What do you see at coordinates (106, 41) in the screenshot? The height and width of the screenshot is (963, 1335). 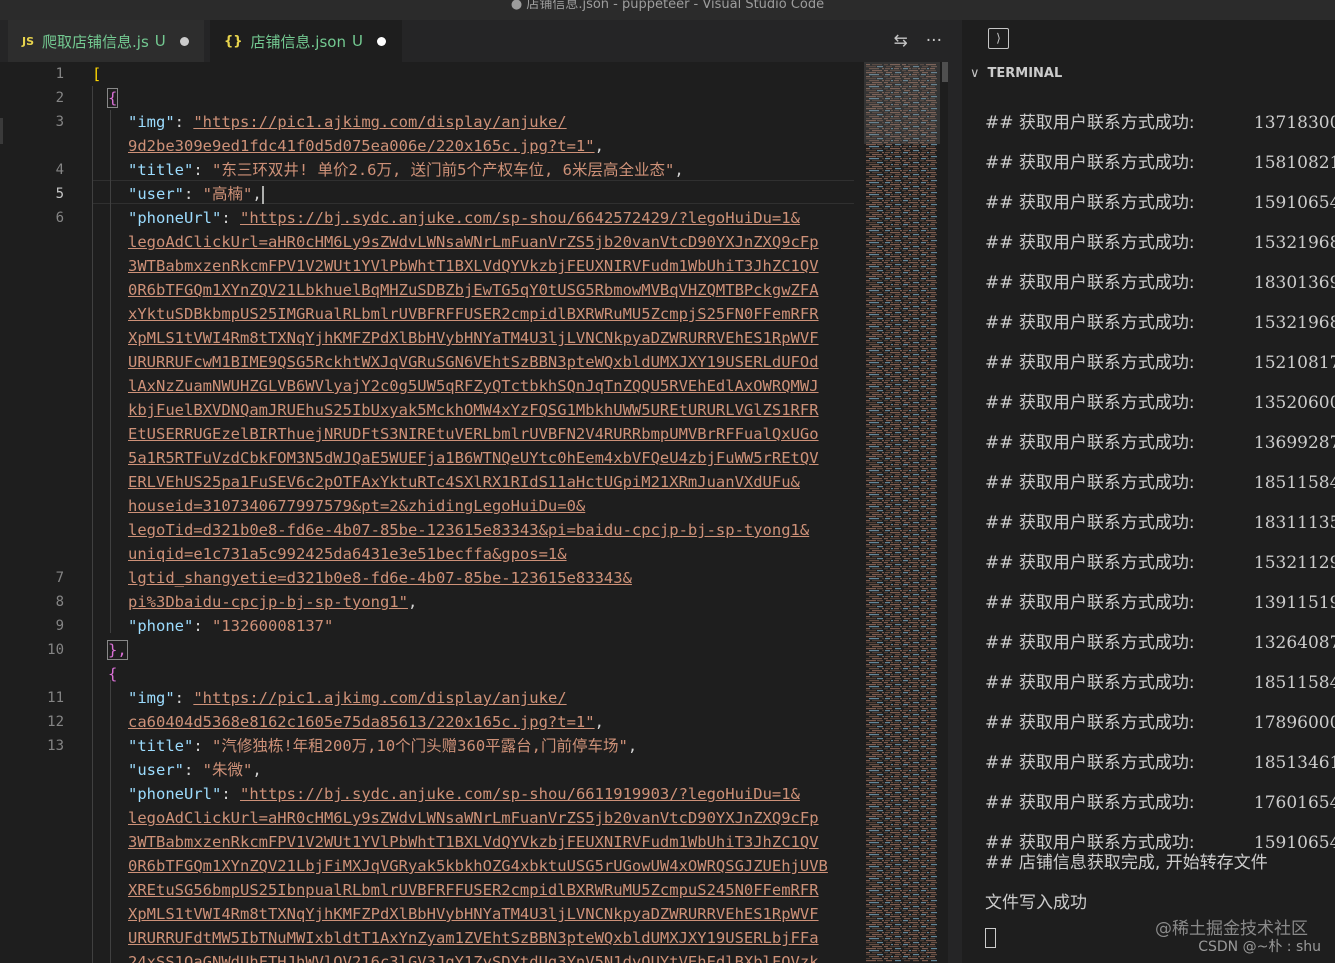 I see `tab-crawl-js: JS 爬取店铺信息.js U` at bounding box center [106, 41].